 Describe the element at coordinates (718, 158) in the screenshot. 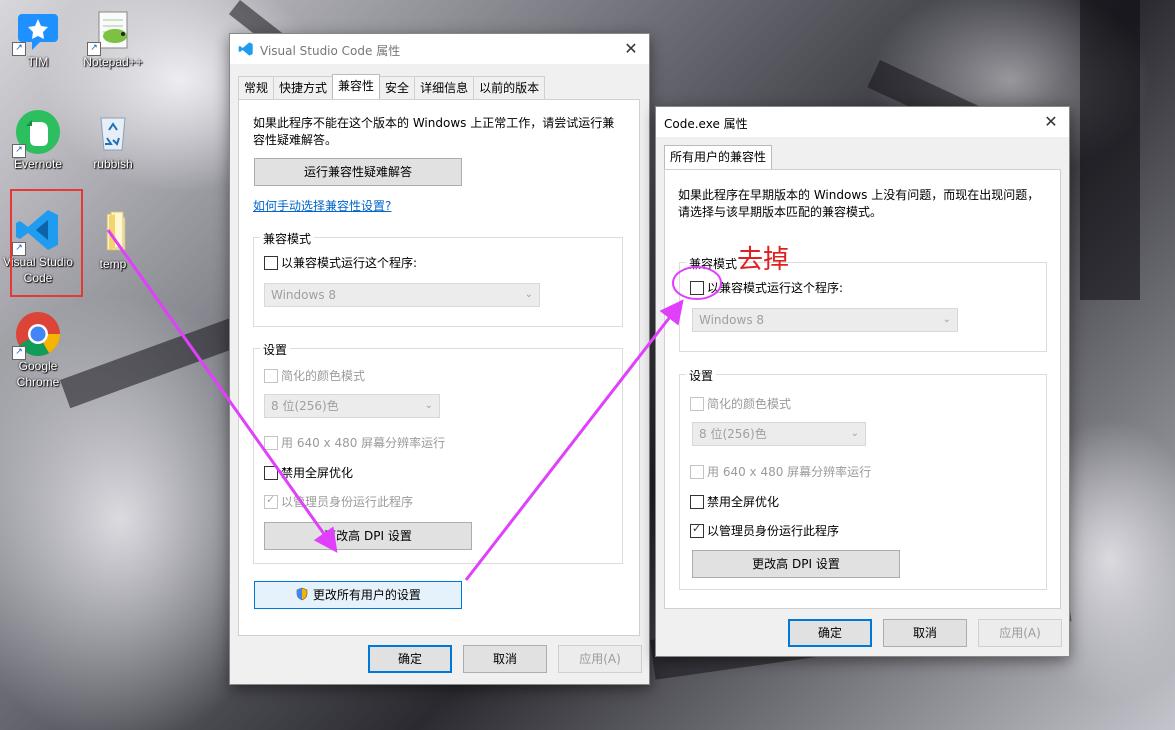

I see `tab-all-users-compat: 所有用户的兼容性` at that location.